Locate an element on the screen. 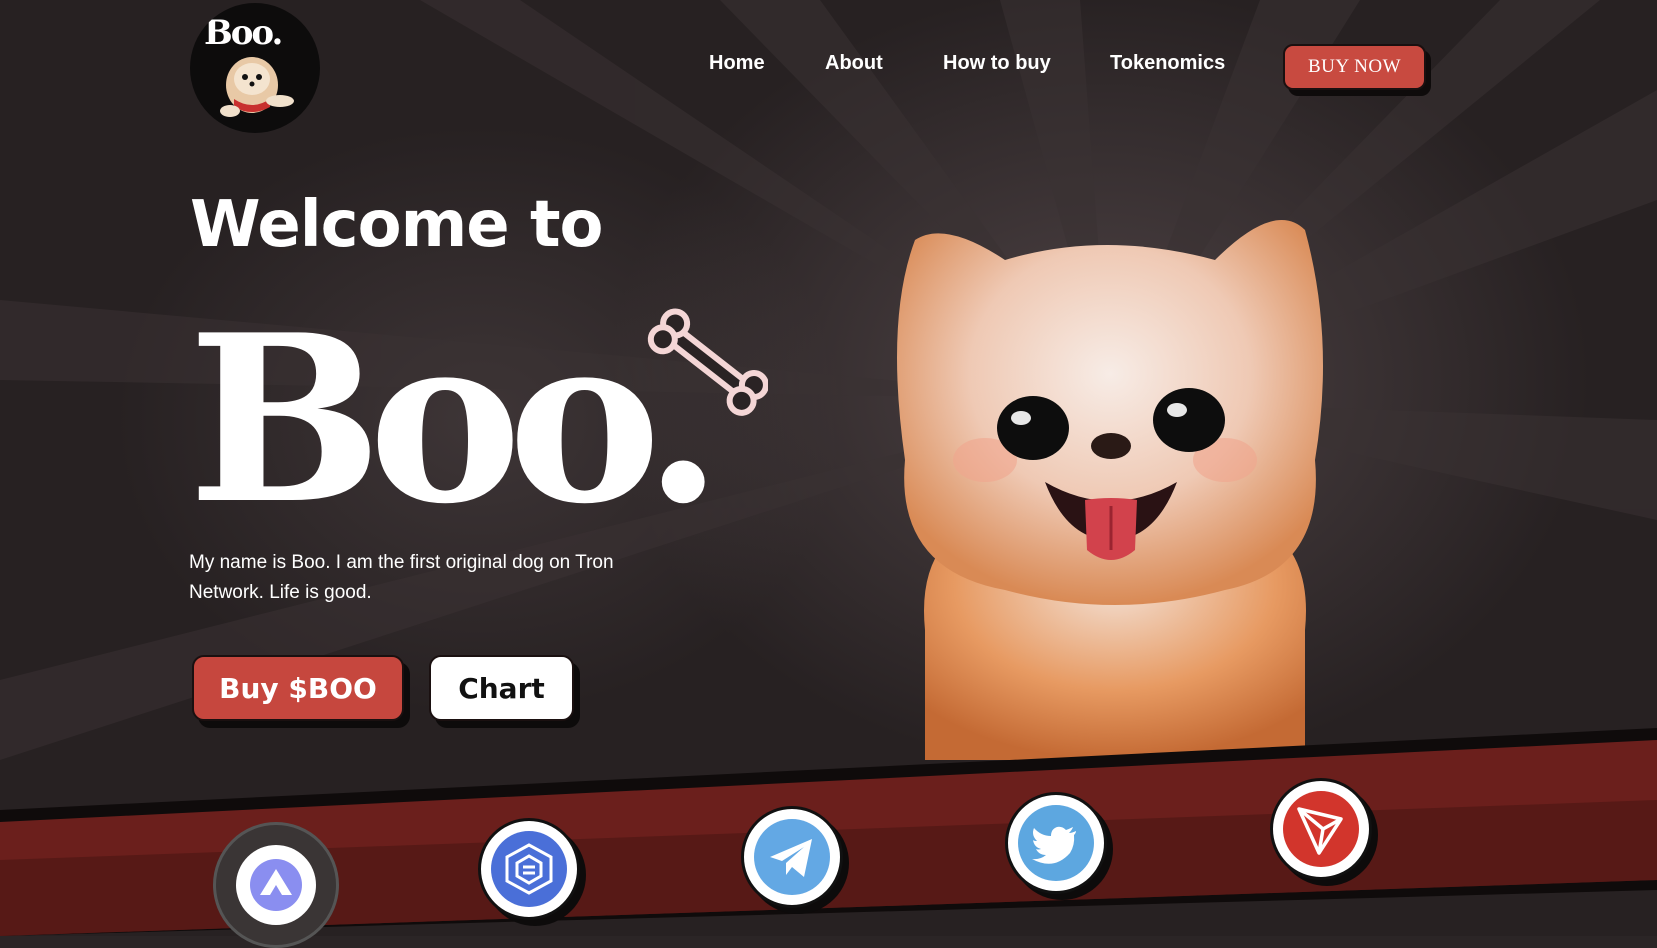 Image resolution: width=1657 pixels, height=948 pixels. cube-exchange-icon is located at coordinates (529, 869).